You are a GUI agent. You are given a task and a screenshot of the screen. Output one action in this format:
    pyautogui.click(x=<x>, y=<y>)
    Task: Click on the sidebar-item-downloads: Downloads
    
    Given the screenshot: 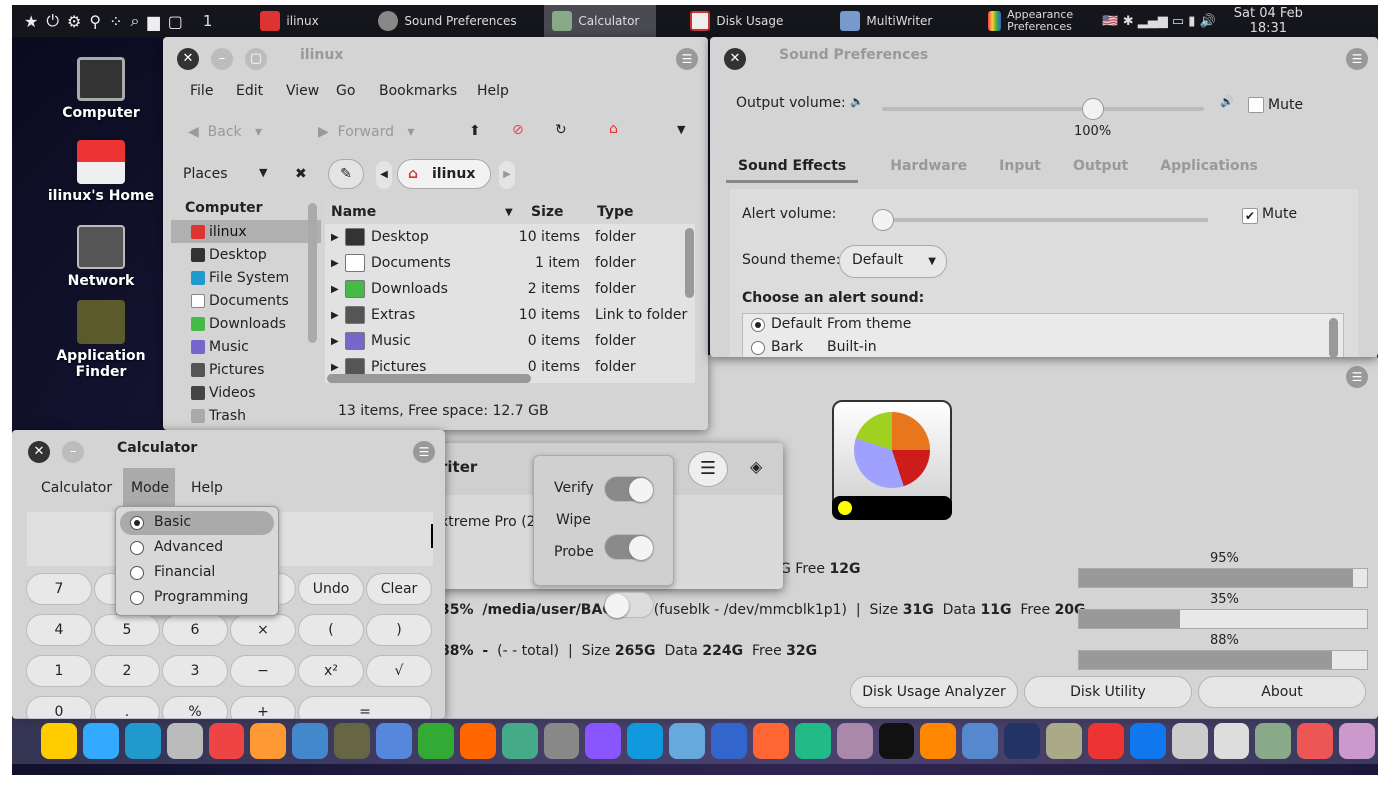 What is the action you would take?
    pyautogui.click(x=246, y=323)
    